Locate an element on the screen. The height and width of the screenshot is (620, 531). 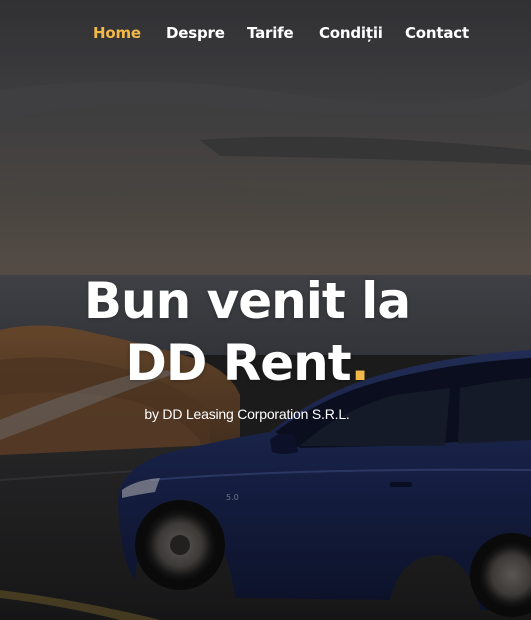
hero-title-line1: Bun venit la is located at coordinates (247, 301).